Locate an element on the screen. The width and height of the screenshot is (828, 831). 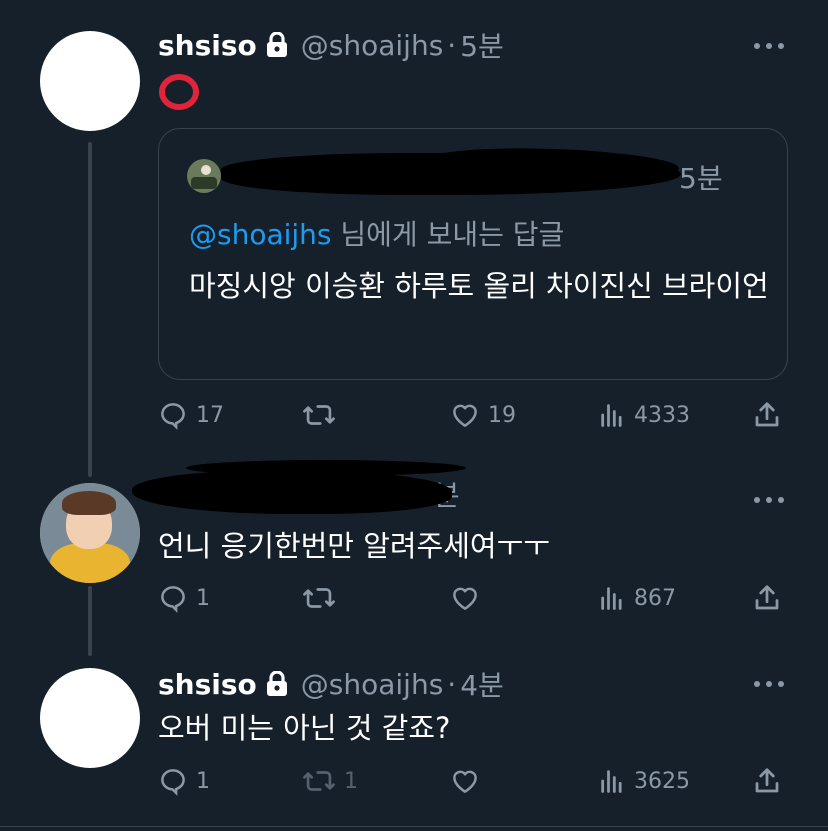
like-count: 19 is located at coordinates (502, 415).